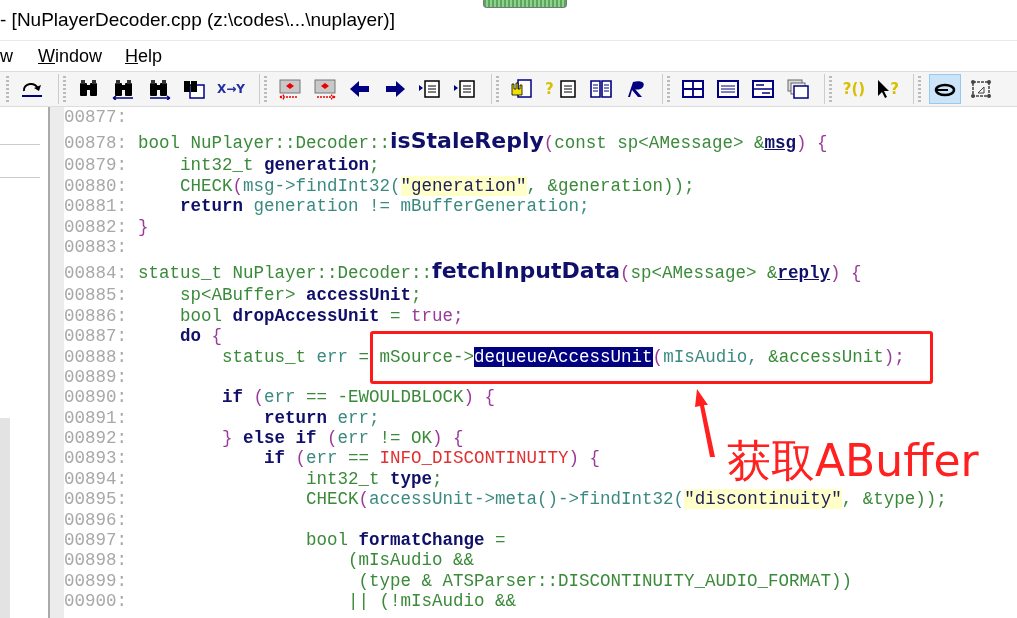 Image resolution: width=1017 pixels, height=618 pixels. Describe the element at coordinates (96, 144) in the screenshot. I see `line-number: 00878:` at that location.